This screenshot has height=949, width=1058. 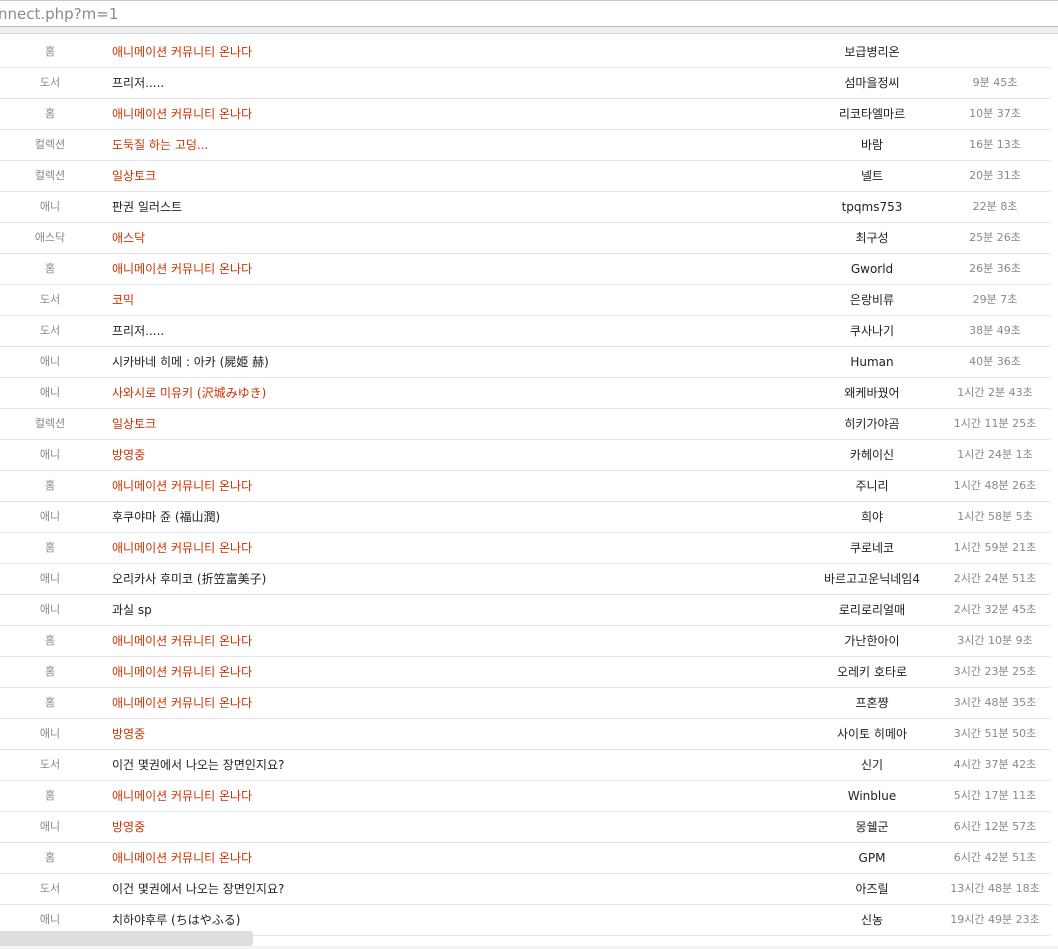 I want to click on list-row: 애니 방영중 몽쉘군 6시간 12분 57초, so click(x=525, y=827).